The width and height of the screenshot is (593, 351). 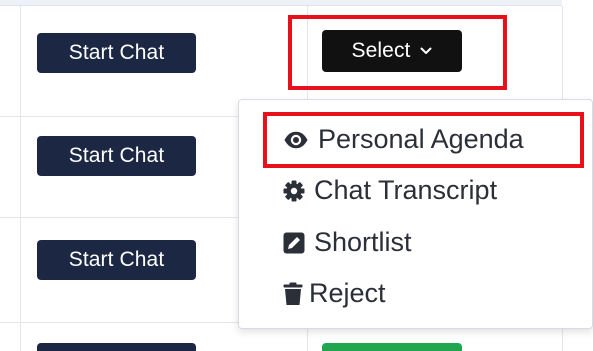 I want to click on eye-icon, so click(x=296, y=140).